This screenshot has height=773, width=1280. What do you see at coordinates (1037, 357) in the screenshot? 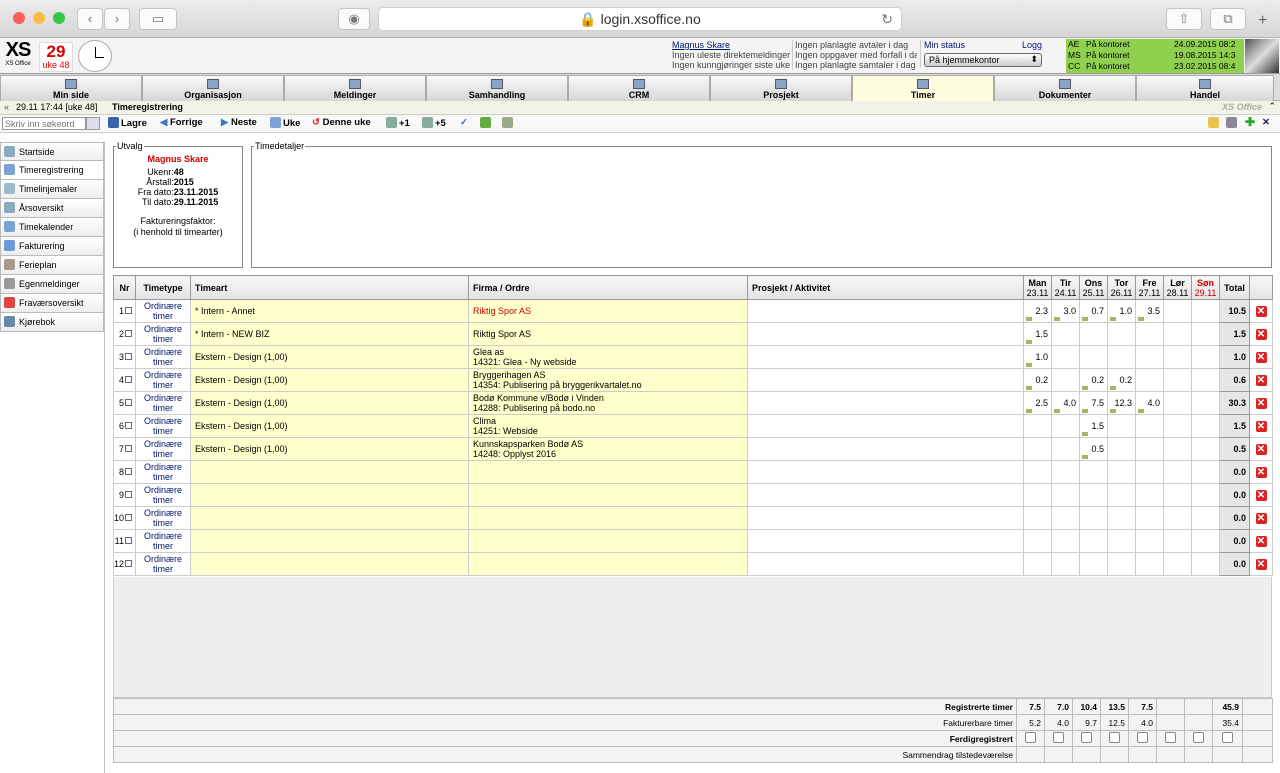
I see `day-cell: 1.0` at bounding box center [1037, 357].